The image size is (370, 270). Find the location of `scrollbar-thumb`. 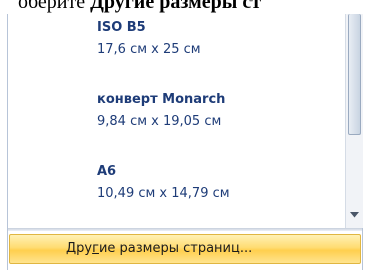

scrollbar-thumb is located at coordinates (354, 74).